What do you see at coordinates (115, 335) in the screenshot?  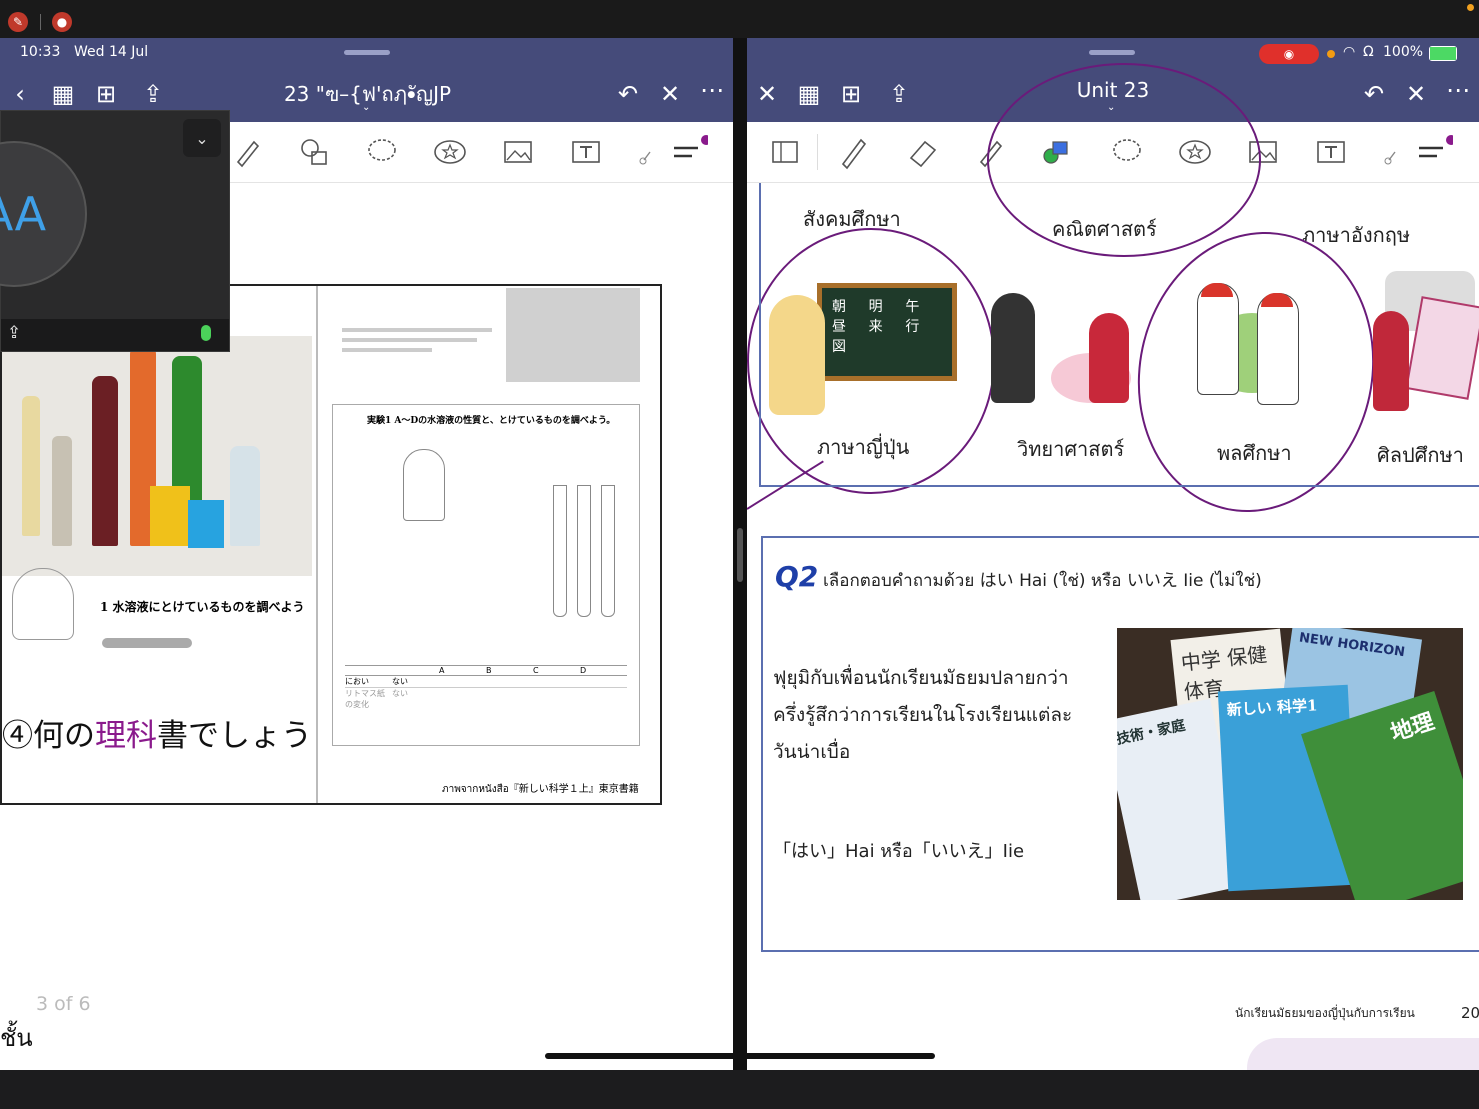 I see `video-controls: ⇪` at bounding box center [115, 335].